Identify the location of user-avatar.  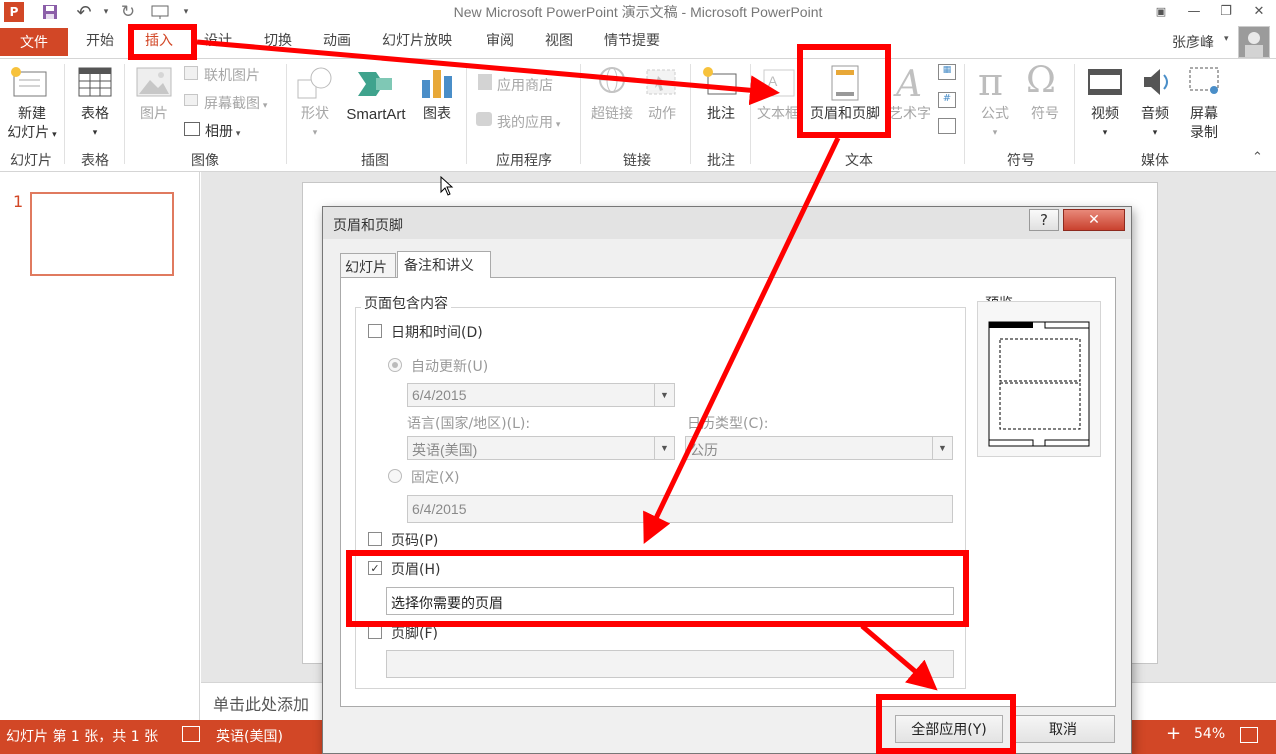
(1254, 42).